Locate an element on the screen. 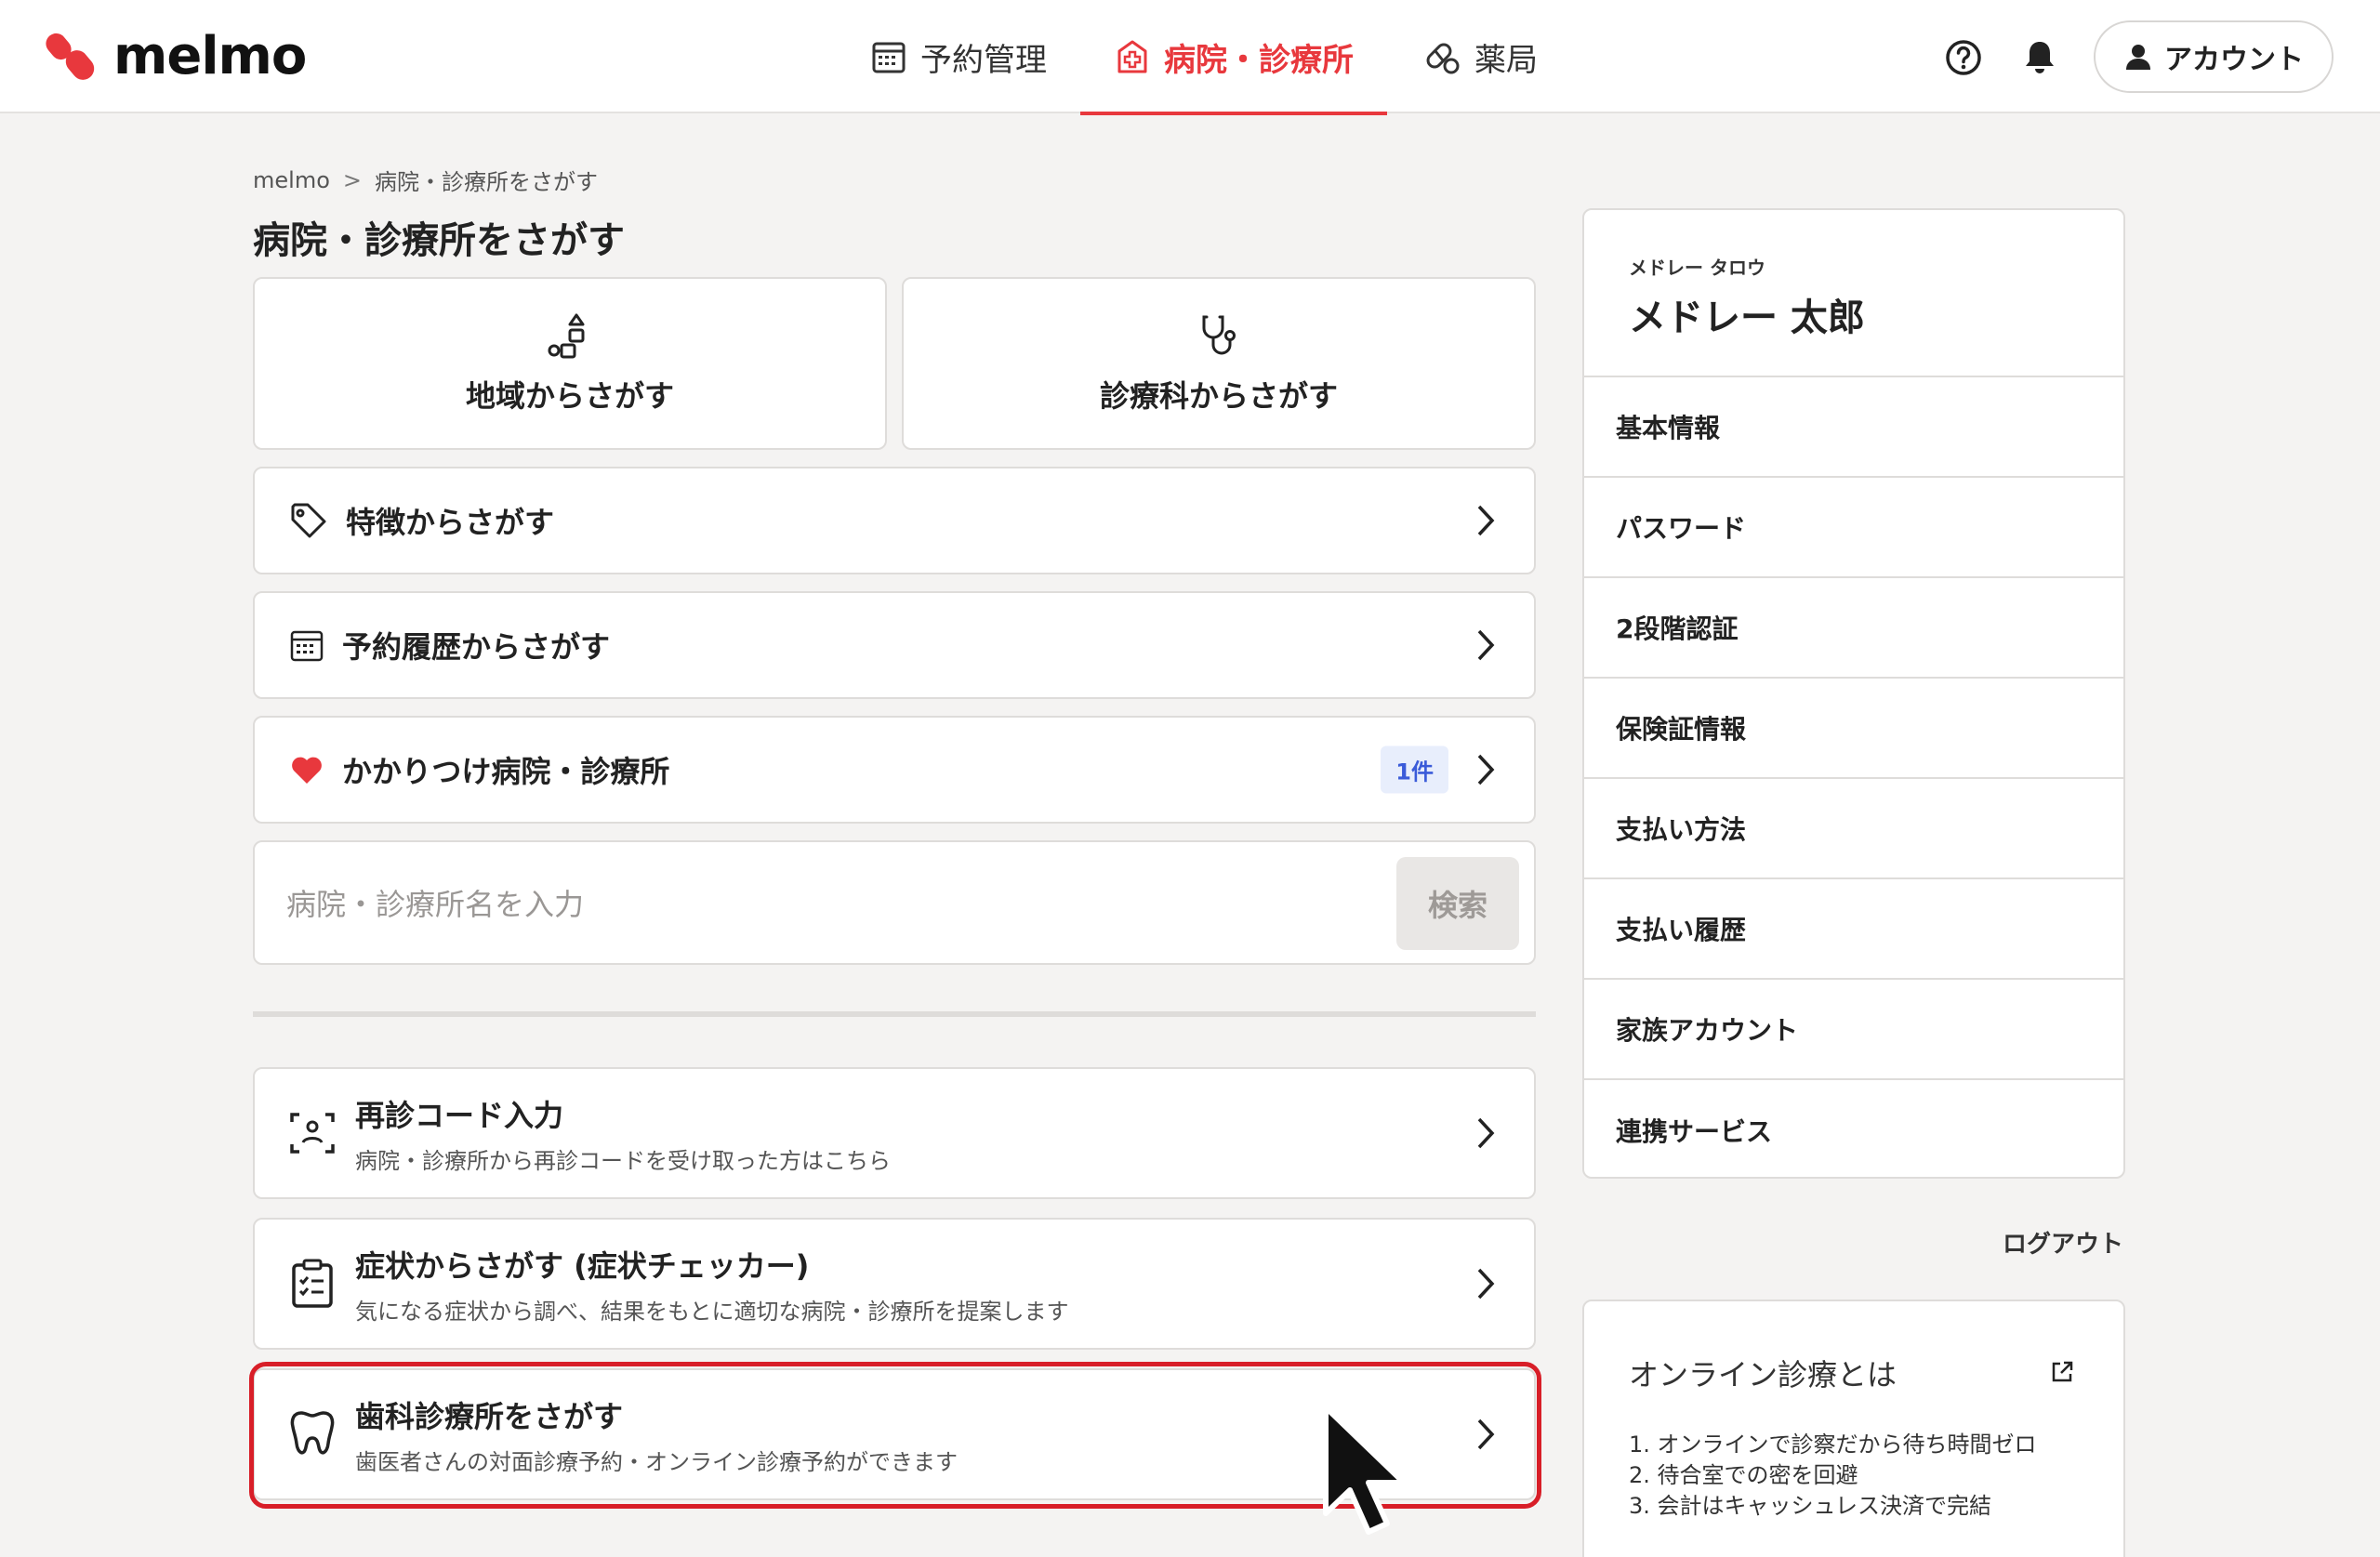  row-subtitle: 病院・診療所から再診コードを受け取った方はこちら is located at coordinates (623, 1161).